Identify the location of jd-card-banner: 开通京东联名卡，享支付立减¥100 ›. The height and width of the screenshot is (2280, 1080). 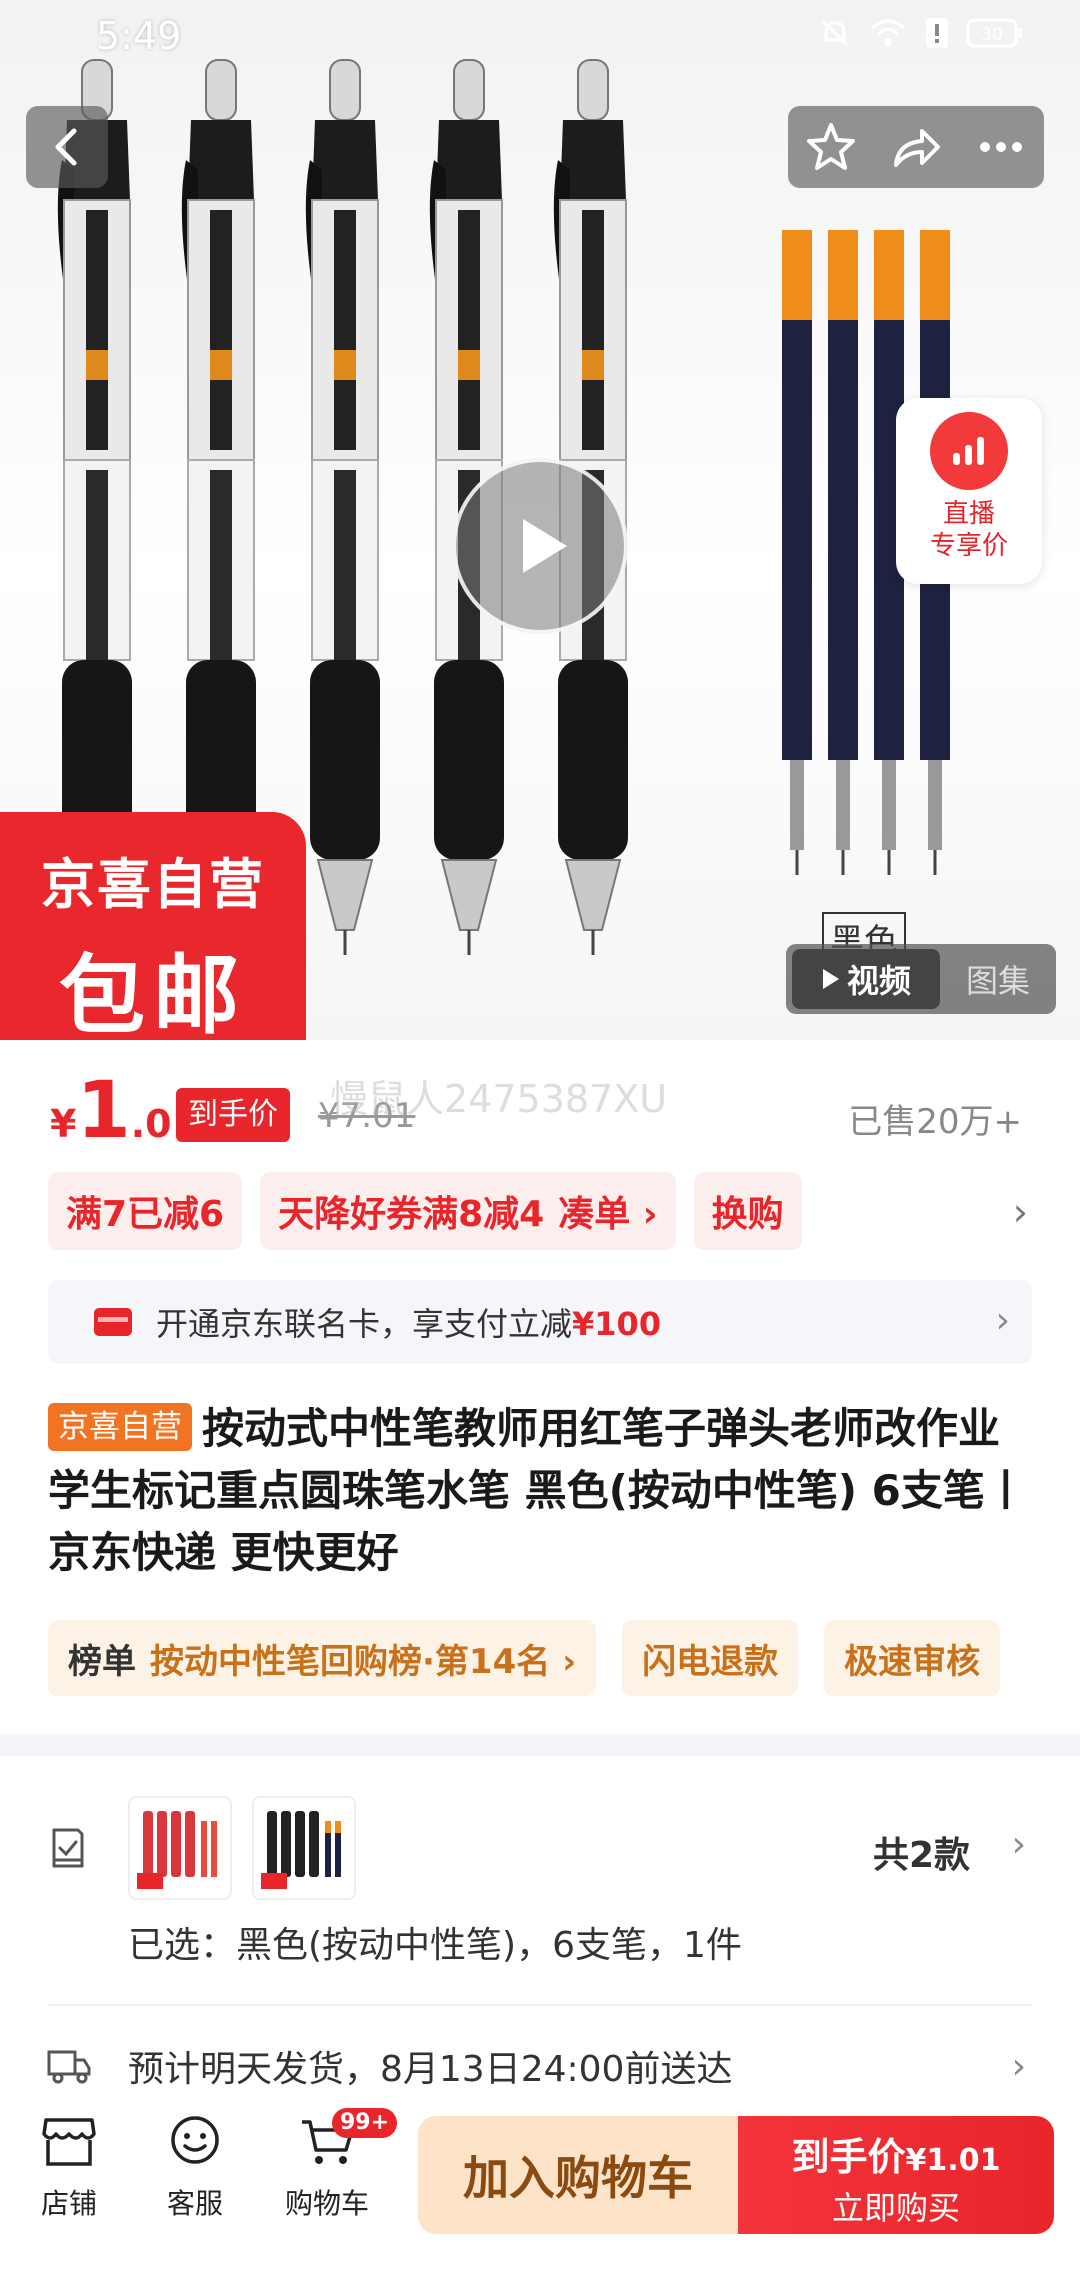
(540, 1322).